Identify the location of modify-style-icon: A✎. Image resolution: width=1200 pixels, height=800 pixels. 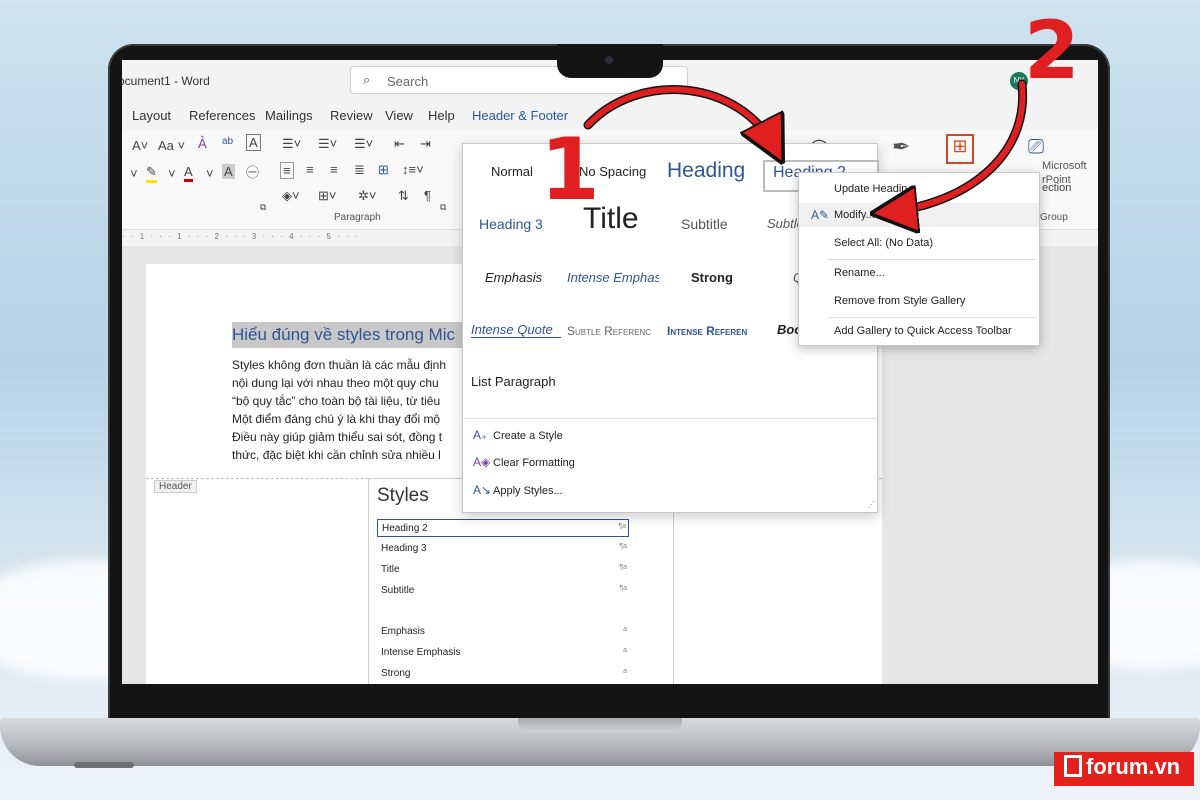
(820, 215).